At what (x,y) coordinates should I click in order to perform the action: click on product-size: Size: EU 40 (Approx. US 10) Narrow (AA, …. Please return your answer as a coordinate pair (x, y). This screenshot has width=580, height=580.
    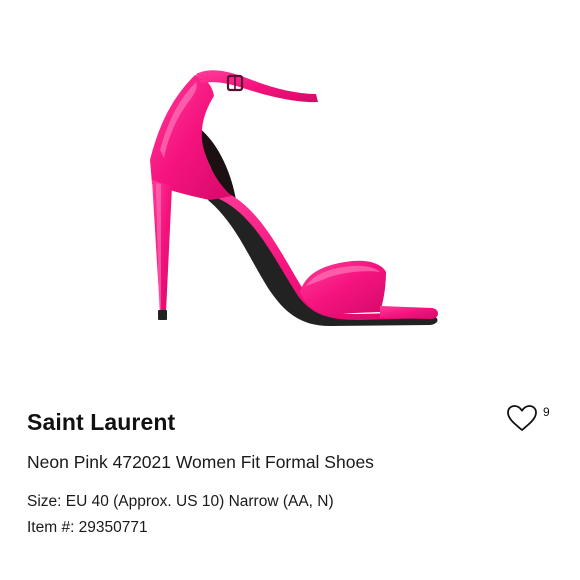
    Looking at the image, I should click on (180, 501).